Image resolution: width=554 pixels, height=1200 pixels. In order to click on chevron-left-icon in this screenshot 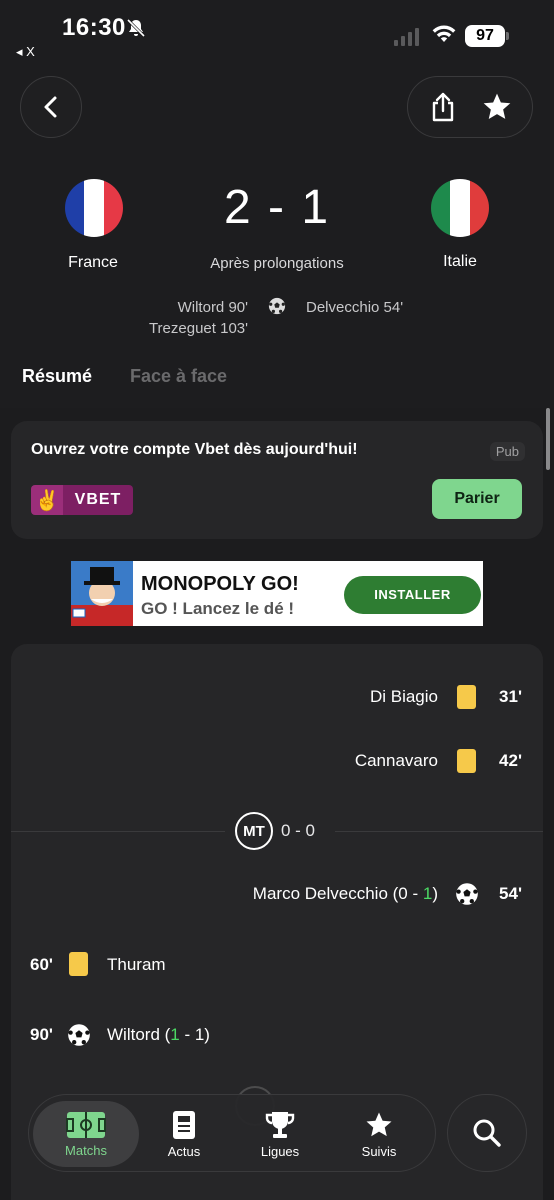, I will do `click(50, 107)`.